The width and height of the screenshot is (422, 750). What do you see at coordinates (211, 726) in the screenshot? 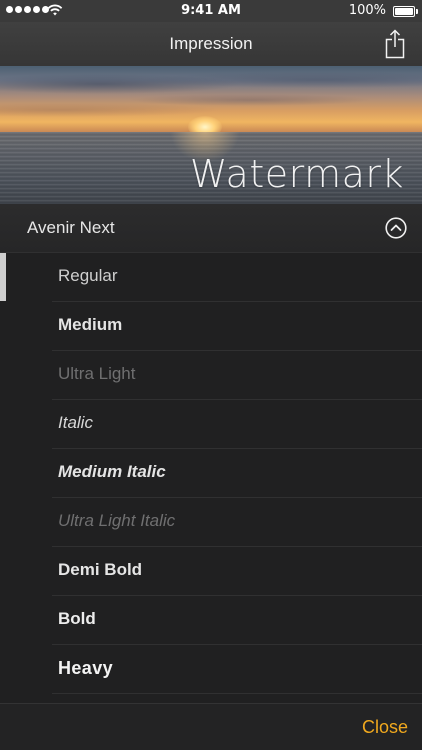
I see `bottom-toolbar: Close` at bounding box center [211, 726].